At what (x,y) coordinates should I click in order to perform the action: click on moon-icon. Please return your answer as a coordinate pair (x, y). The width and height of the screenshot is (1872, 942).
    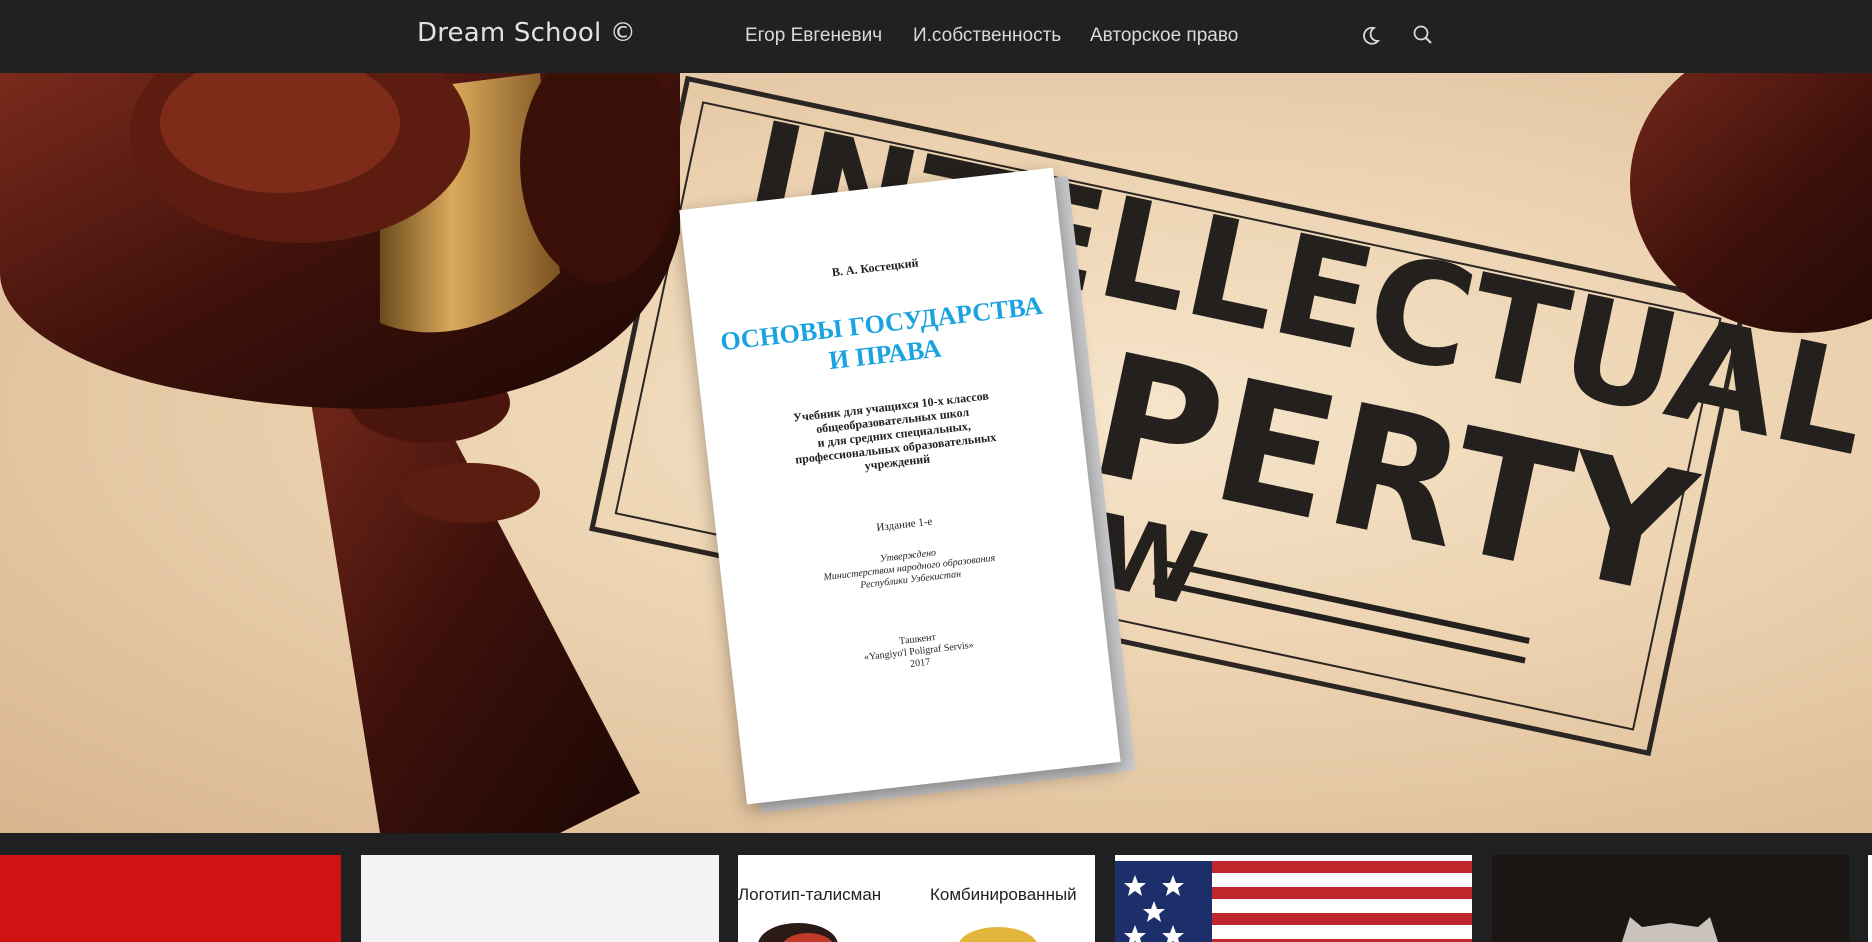
    Looking at the image, I should click on (1370, 35).